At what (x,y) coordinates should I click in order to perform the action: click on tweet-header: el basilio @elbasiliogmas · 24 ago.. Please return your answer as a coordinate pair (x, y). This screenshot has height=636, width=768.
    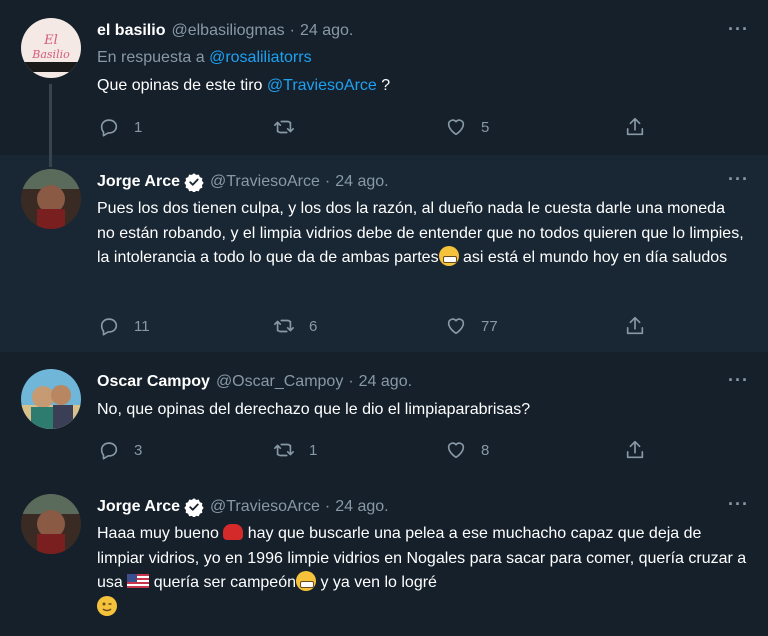
    Looking at the image, I should click on (225, 31).